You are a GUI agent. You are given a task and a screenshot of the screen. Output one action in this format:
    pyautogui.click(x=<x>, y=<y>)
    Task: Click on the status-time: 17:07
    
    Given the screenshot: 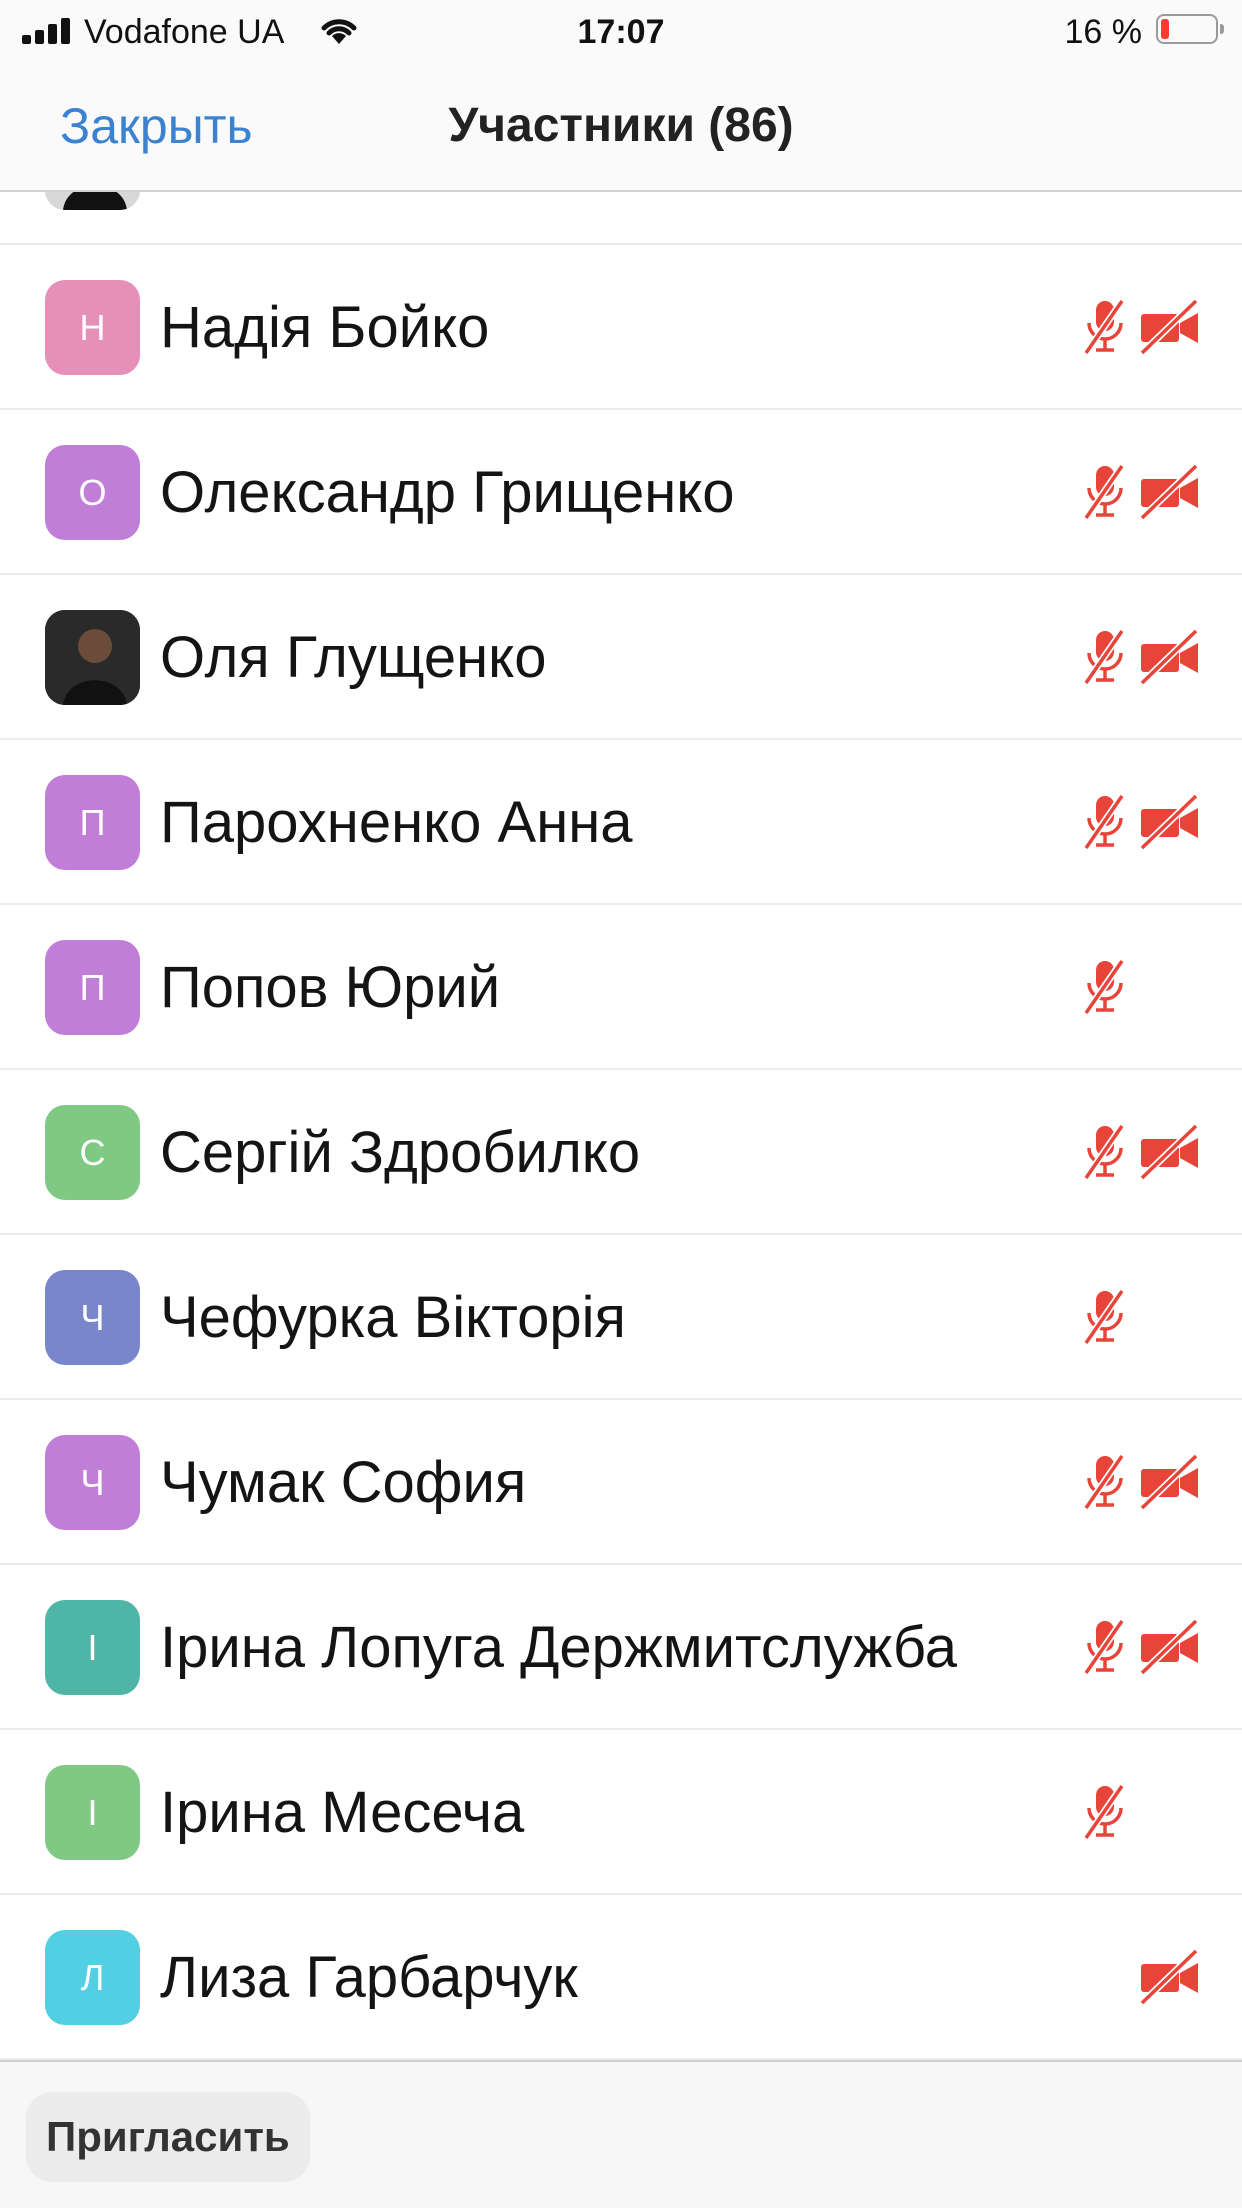 What is the action you would take?
    pyautogui.click(x=621, y=32)
    